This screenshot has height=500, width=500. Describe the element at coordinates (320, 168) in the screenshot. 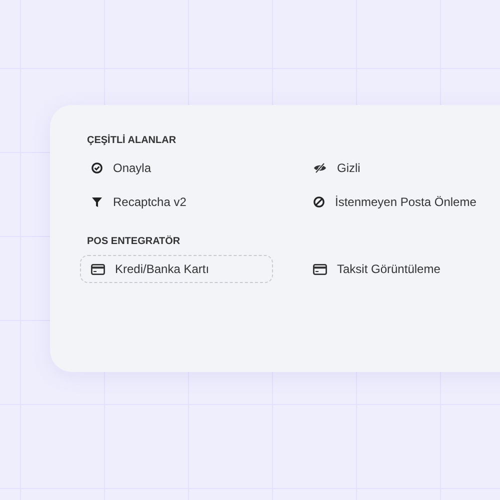

I see `eye-slash-icon` at that location.